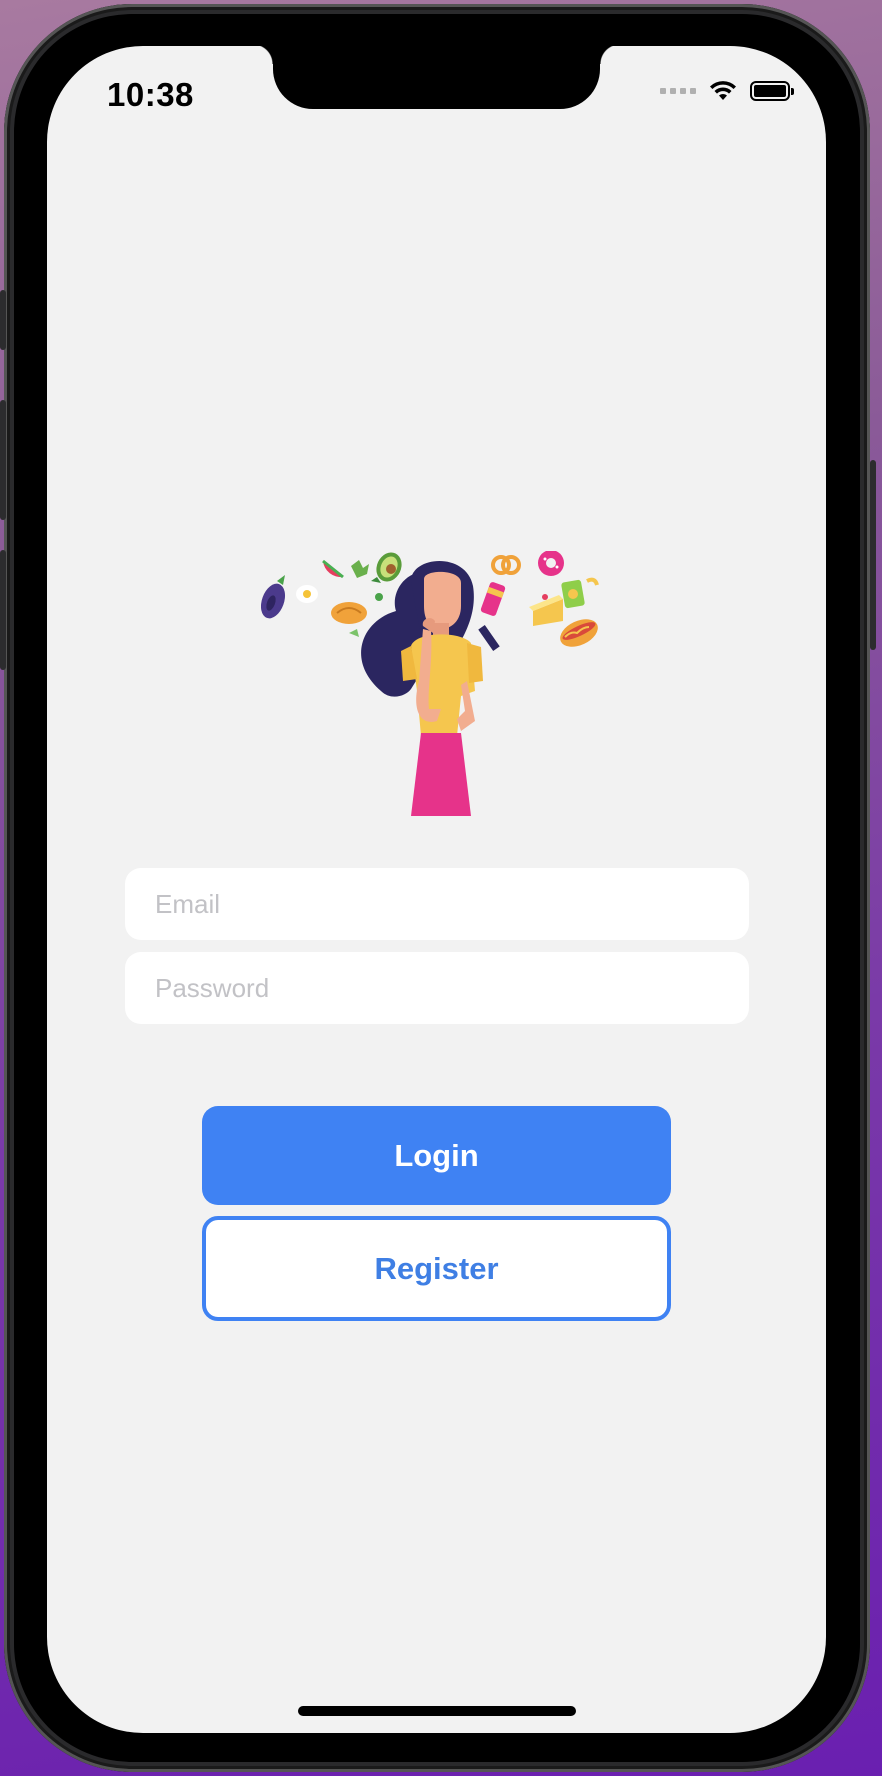  What do you see at coordinates (551, 563) in the screenshot?
I see `donut-icon` at bounding box center [551, 563].